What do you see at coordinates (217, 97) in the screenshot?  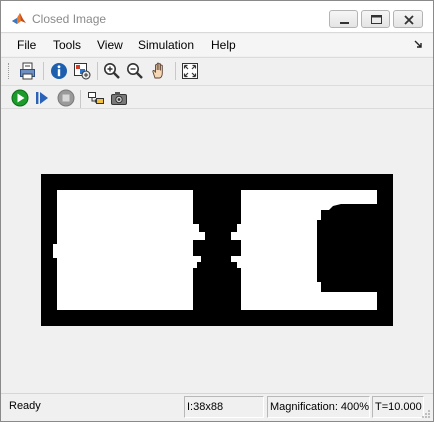 I see `simulation-toolbar` at bounding box center [217, 97].